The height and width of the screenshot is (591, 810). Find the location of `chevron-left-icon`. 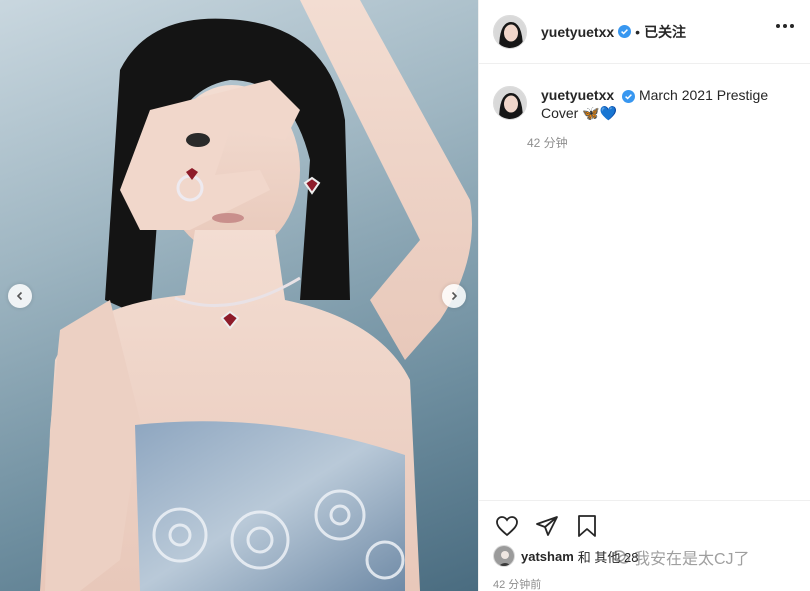

chevron-left-icon is located at coordinates (19, 296).